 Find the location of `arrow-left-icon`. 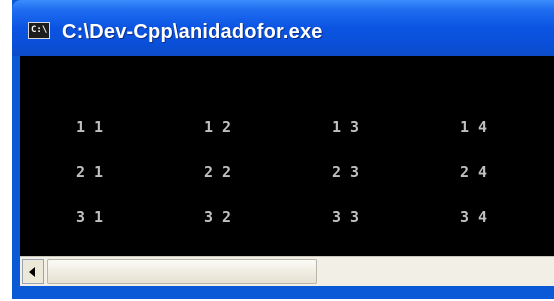

arrow-left-icon is located at coordinates (33, 271).